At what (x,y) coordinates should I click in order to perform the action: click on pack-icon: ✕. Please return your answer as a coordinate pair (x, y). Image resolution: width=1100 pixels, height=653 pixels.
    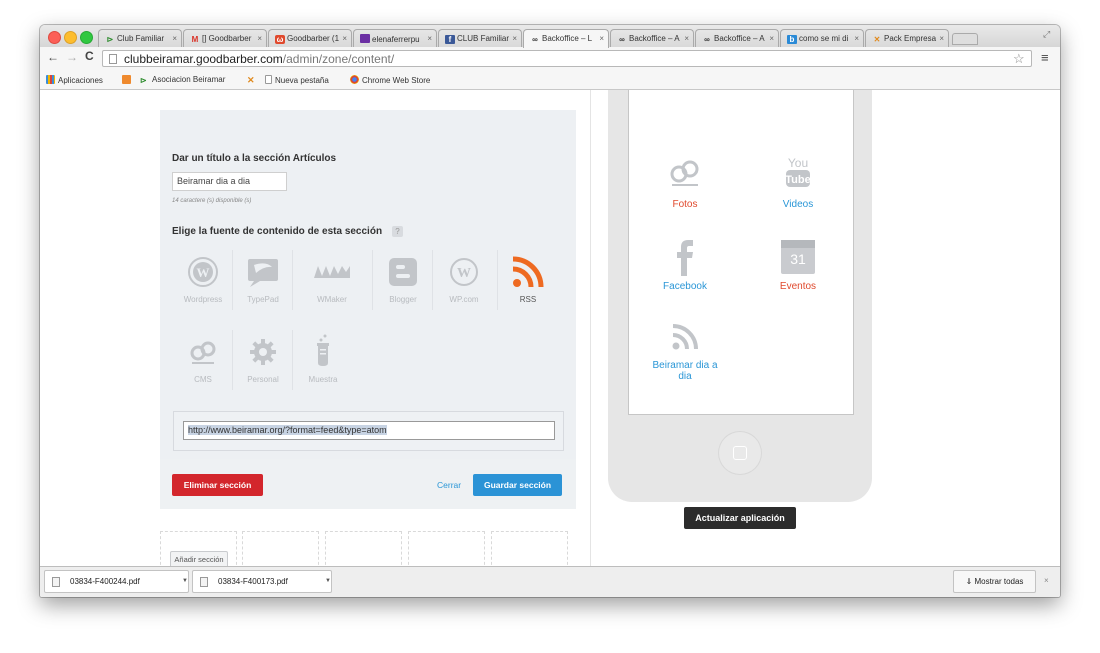
    Looking at the image, I should click on (877, 39).